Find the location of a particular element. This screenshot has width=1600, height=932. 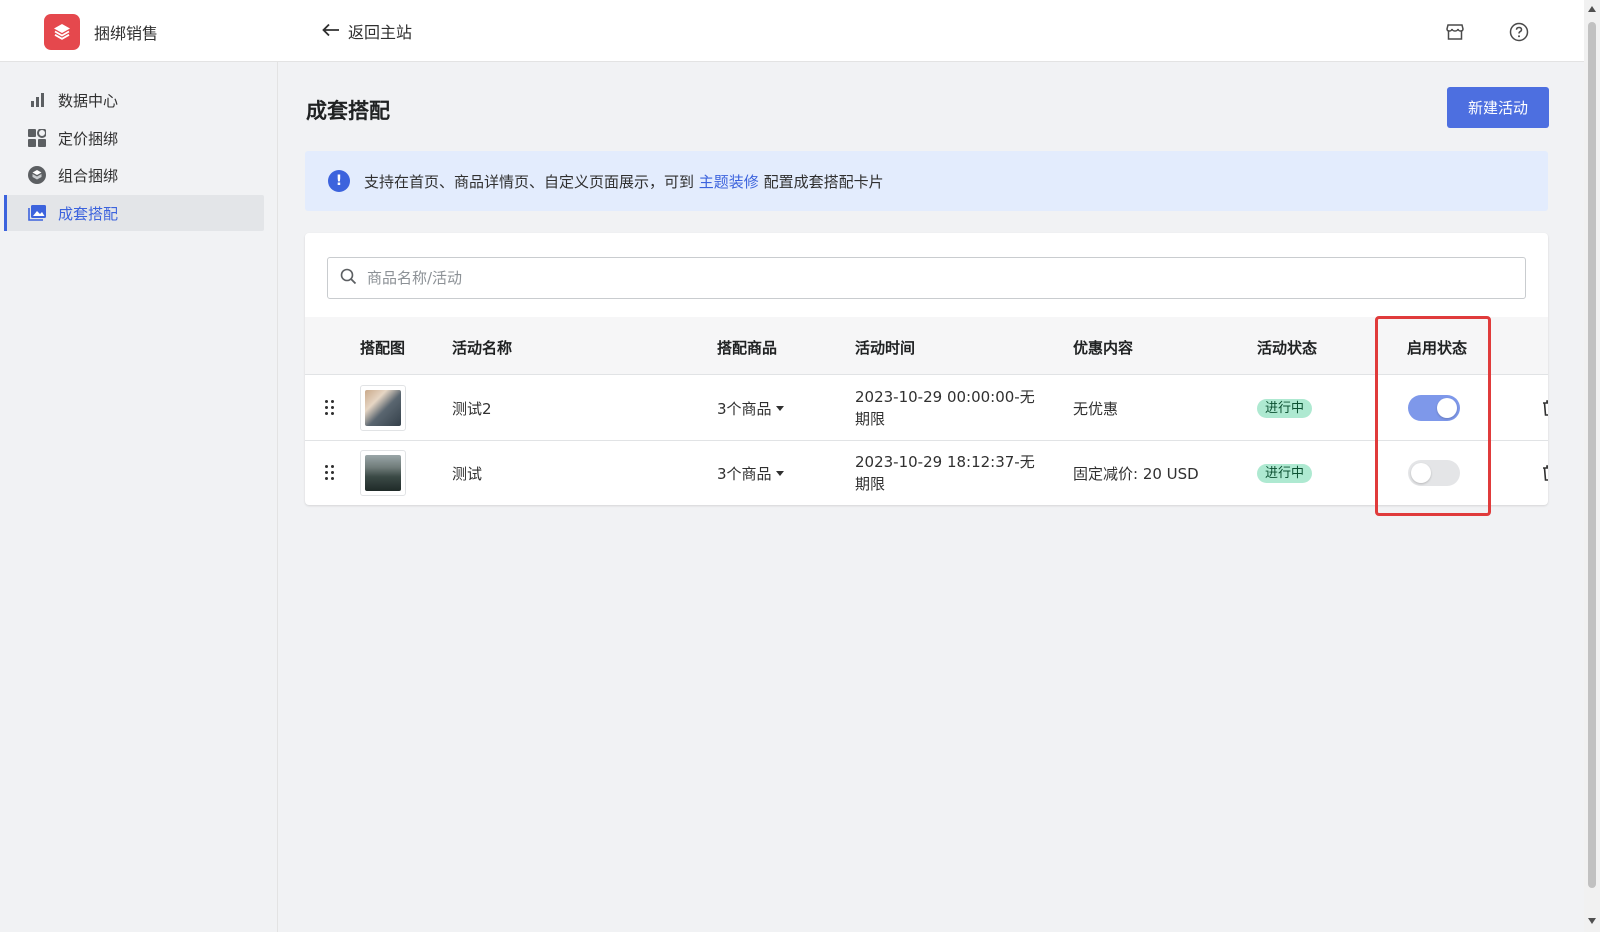

header-name: 活动名称 is located at coordinates (482, 348).